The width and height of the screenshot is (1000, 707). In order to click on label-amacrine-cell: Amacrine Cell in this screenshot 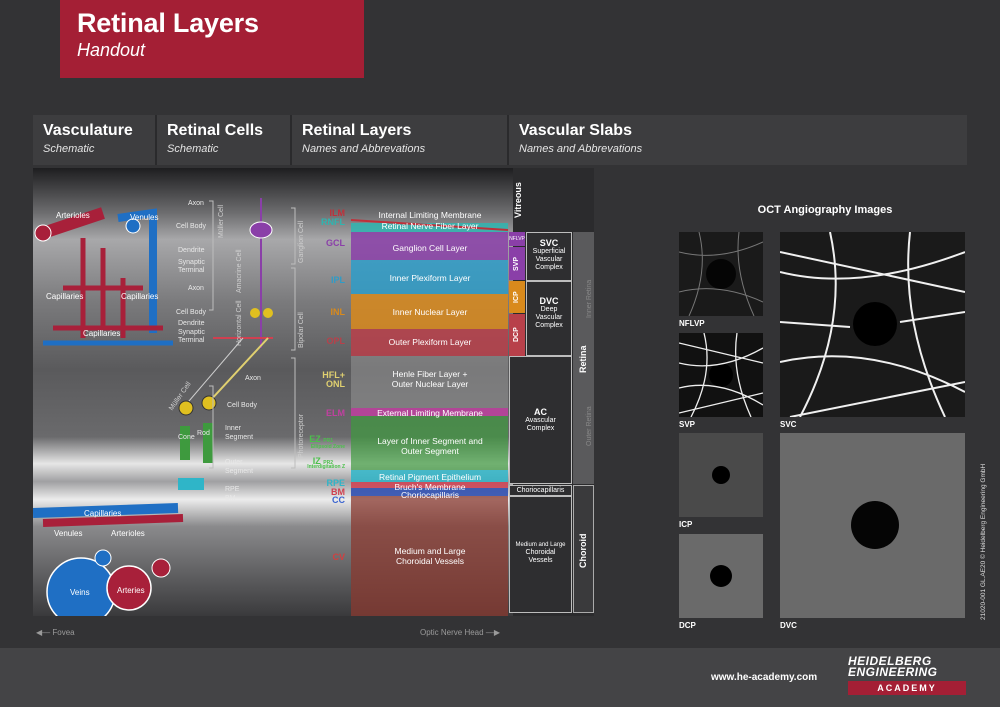, I will do `click(239, 271)`.